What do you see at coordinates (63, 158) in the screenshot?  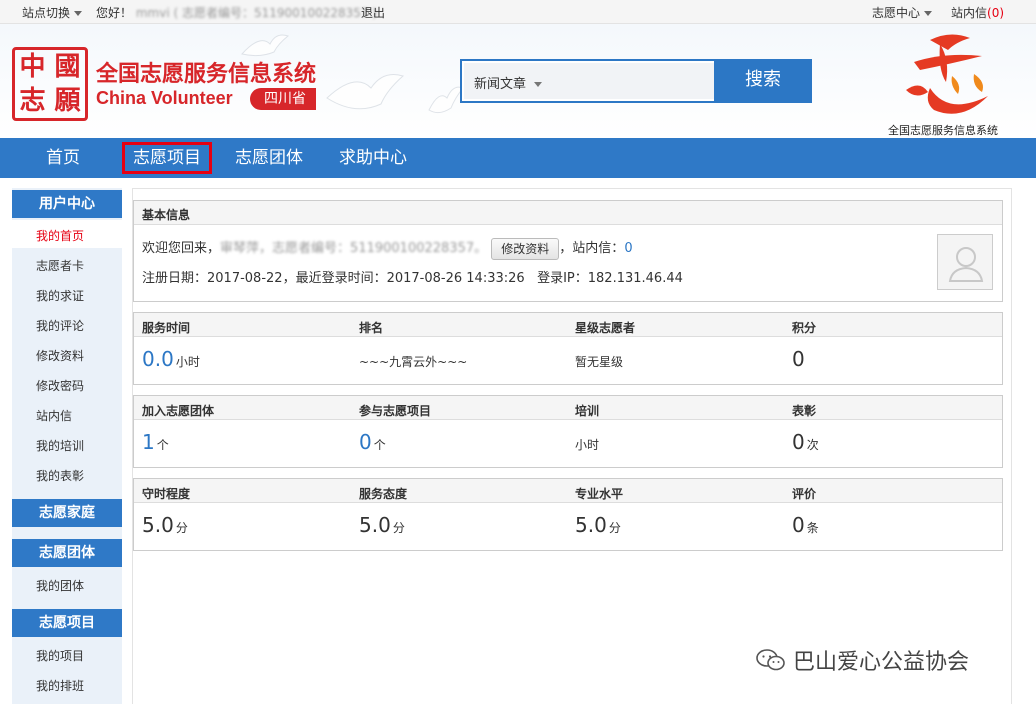 I see `nav-home: 首页` at bounding box center [63, 158].